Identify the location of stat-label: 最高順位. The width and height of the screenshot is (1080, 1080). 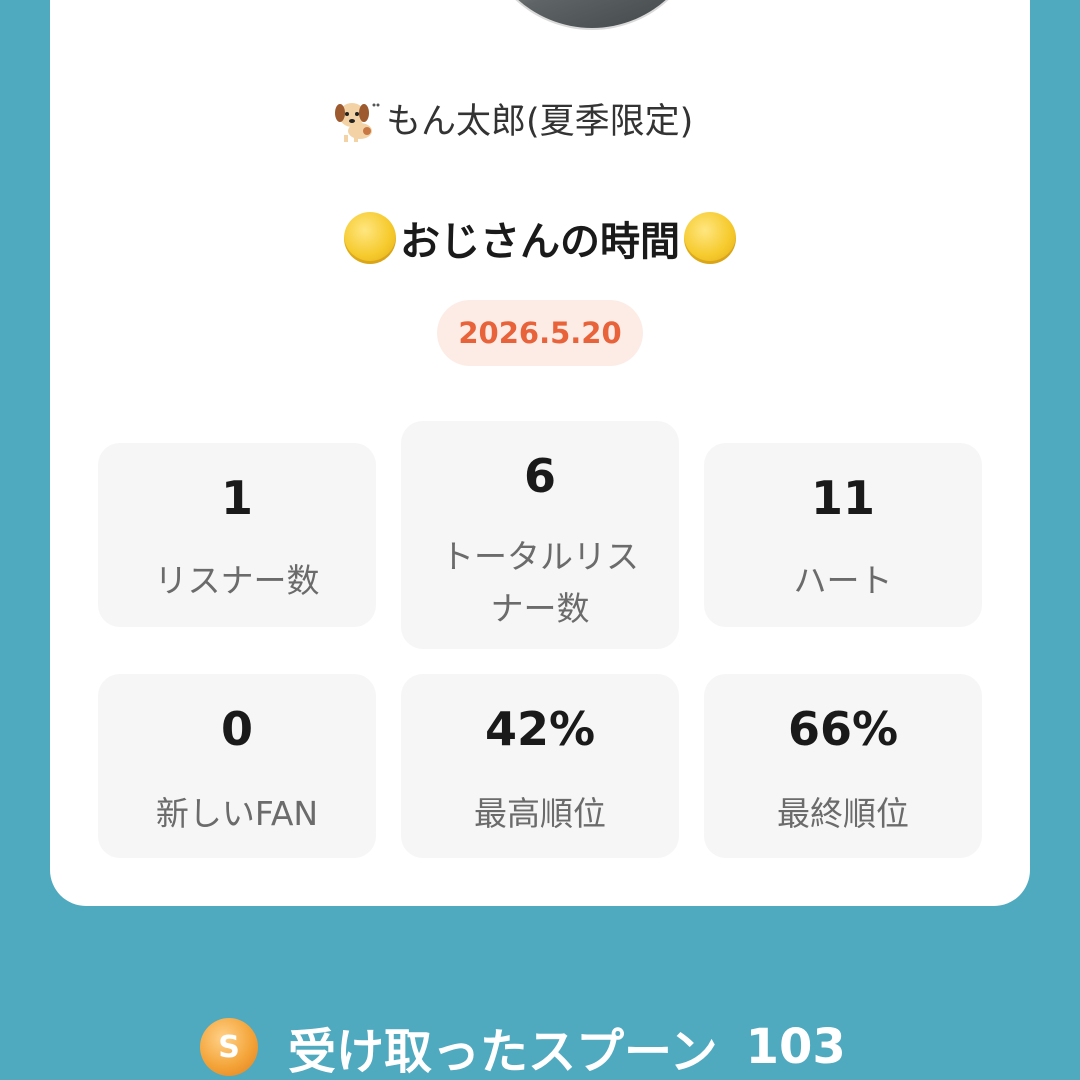
(540, 813).